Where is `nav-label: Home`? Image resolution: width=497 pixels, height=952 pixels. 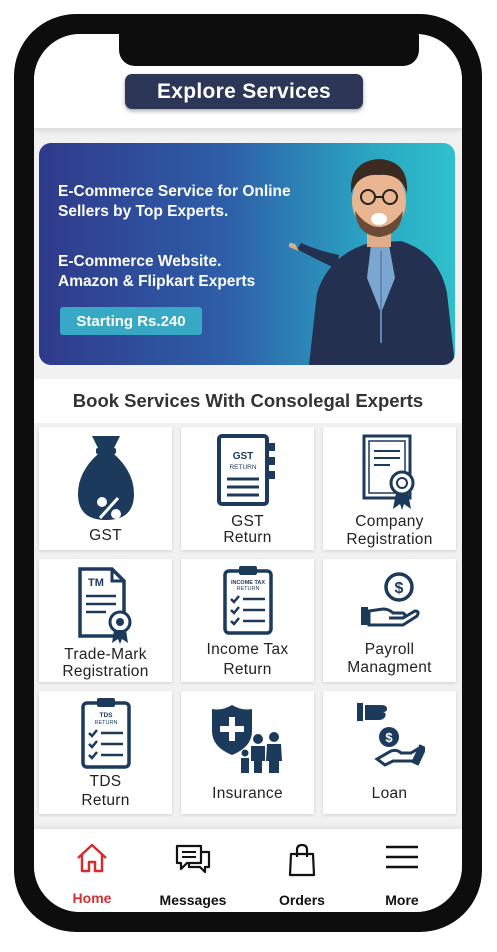
nav-label: Home is located at coordinates (92, 898).